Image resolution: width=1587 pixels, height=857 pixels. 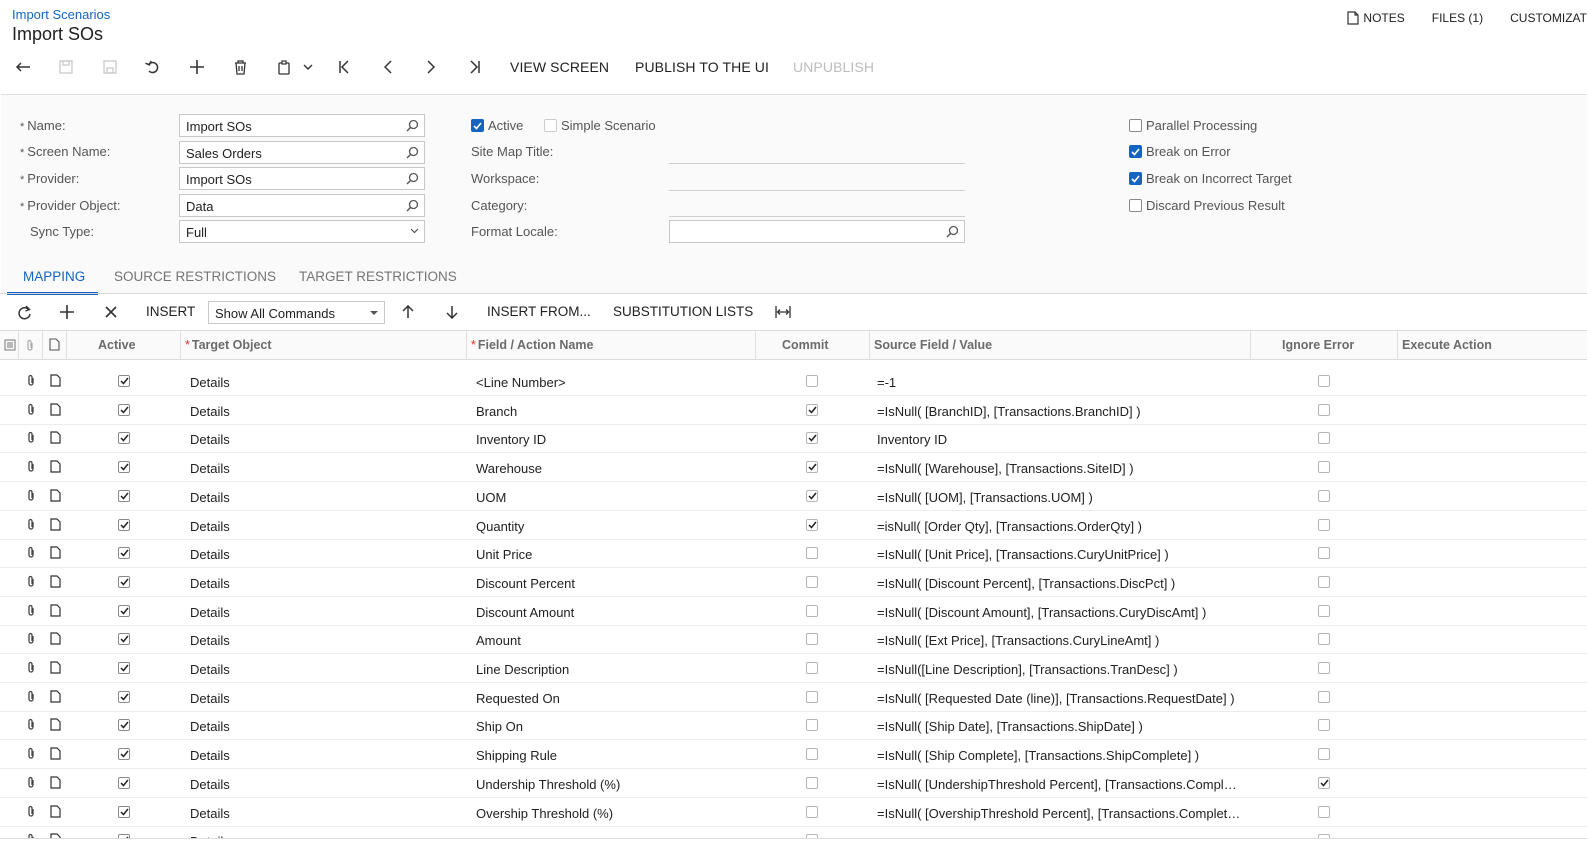 I want to click on field-action-cell: Requested On, so click(x=613, y=697).